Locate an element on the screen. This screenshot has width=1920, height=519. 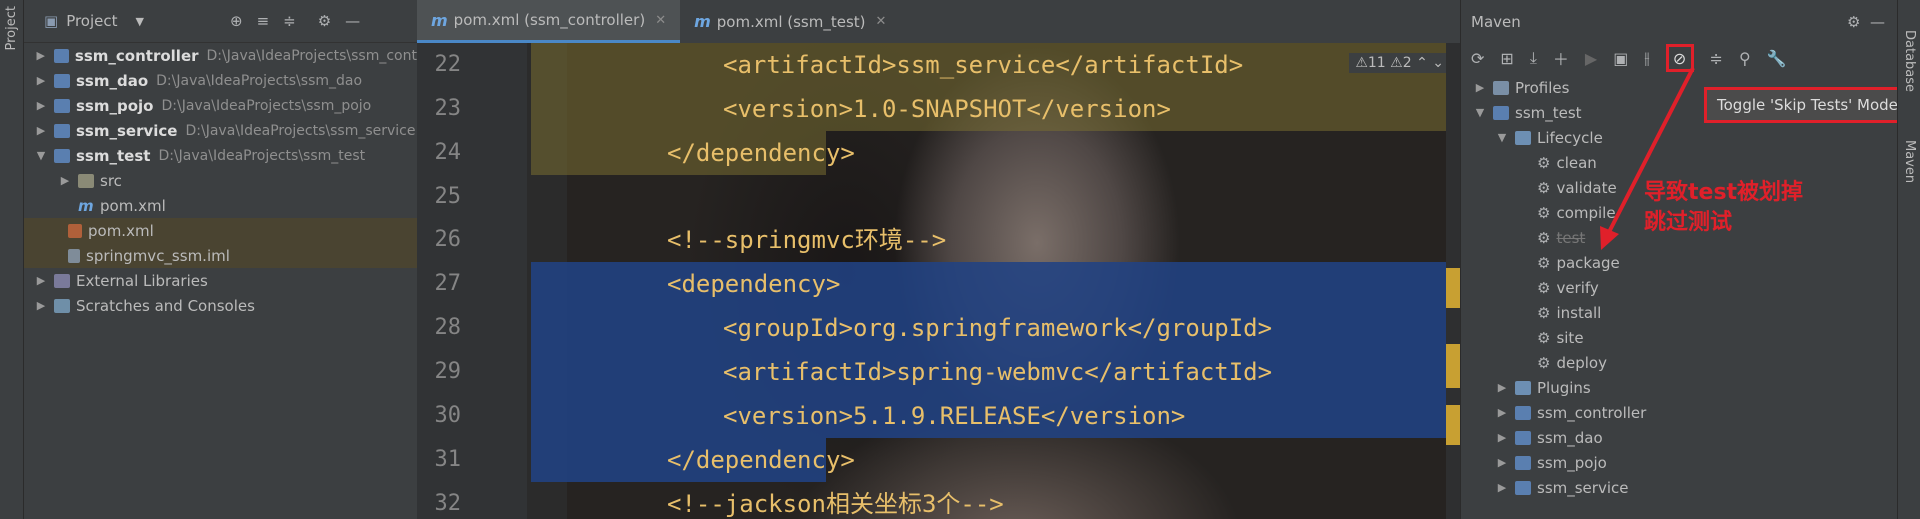
download-icon: ⤓ is located at coordinates (1533, 58).